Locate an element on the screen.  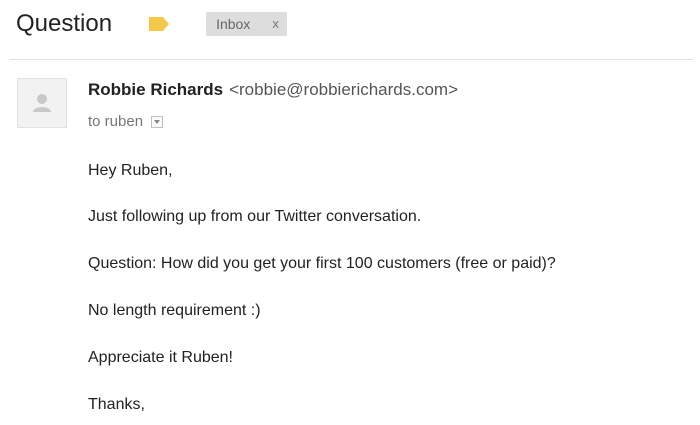
message-line: No length requirement :) is located at coordinates (174, 310).